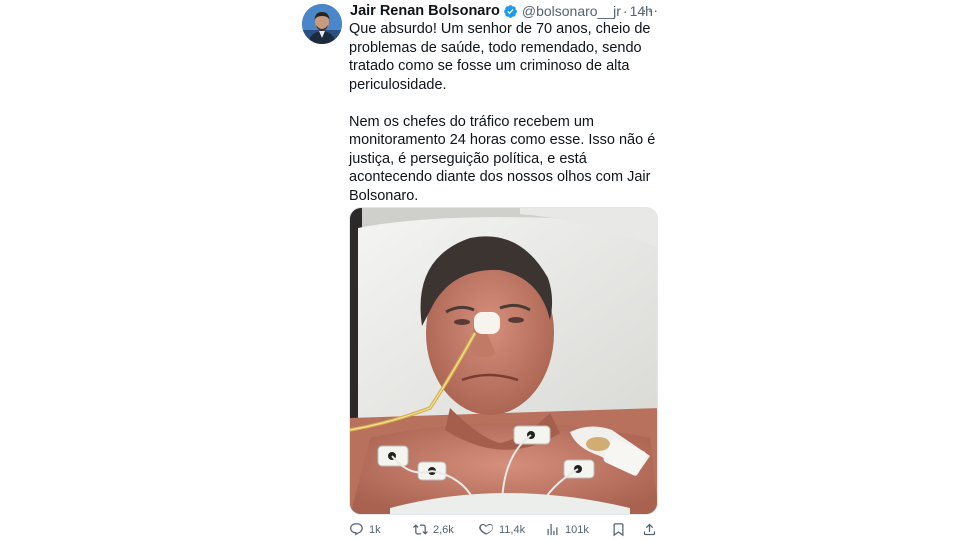  Describe the element at coordinates (571, 11) in the screenshot. I see `author-handle: @bolsonaro__jr` at that location.